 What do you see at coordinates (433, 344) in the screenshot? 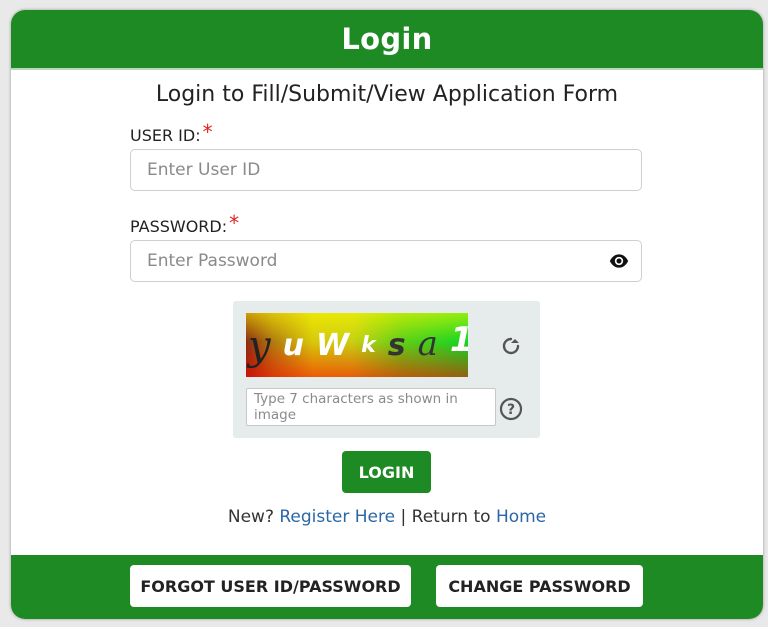
I see `captcha-char: a` at bounding box center [433, 344].